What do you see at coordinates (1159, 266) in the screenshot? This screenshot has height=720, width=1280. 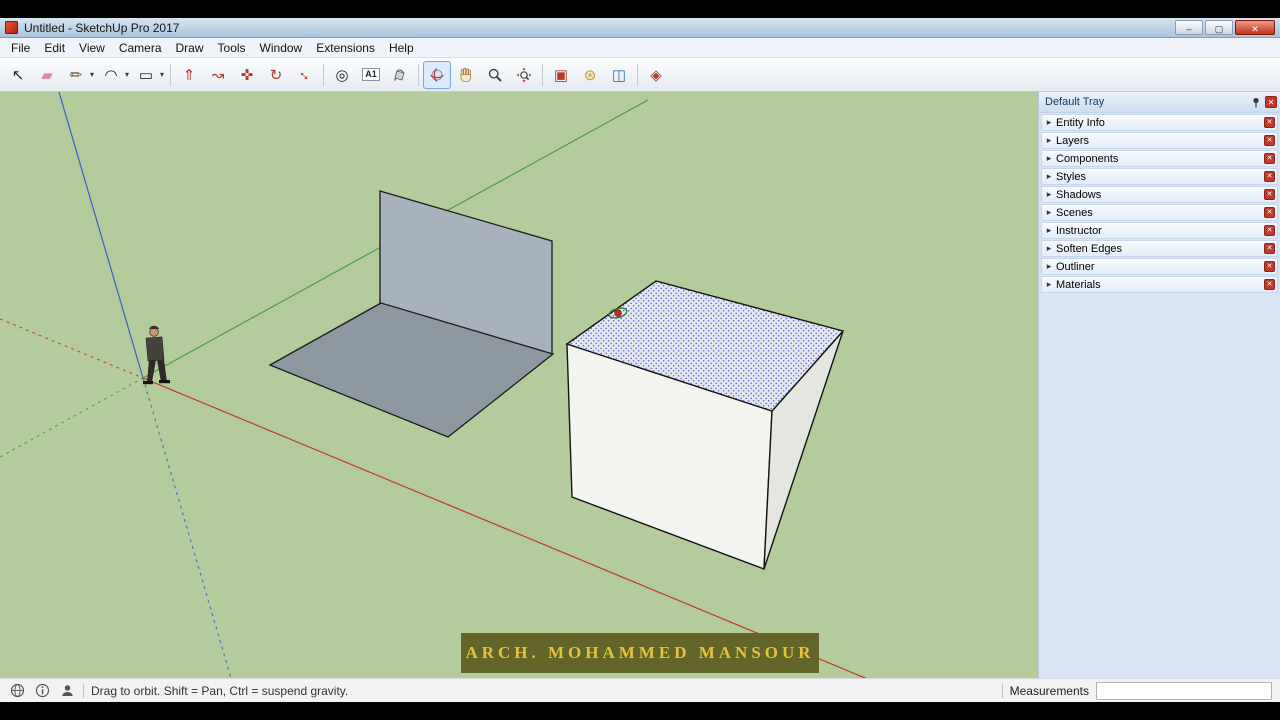 I see `tray-panel-outliner: ▸ Outliner ✕` at bounding box center [1159, 266].